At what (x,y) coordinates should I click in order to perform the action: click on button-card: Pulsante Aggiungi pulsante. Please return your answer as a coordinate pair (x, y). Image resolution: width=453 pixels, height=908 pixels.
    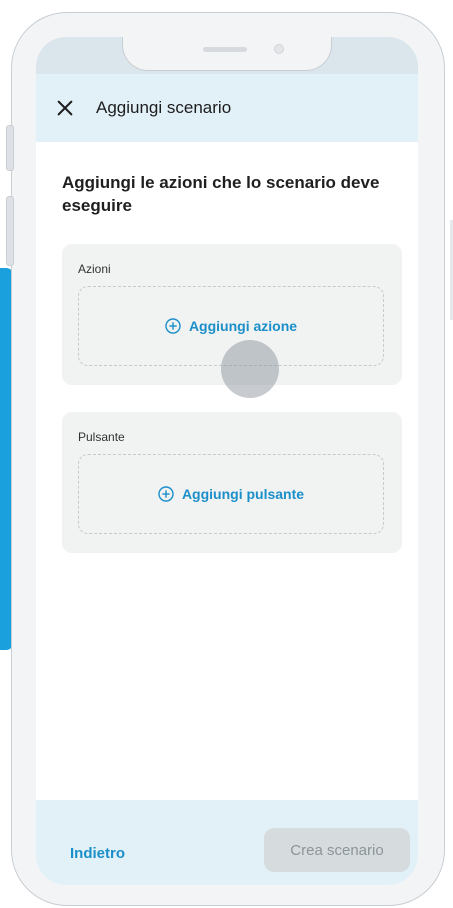
    Looking at the image, I should click on (232, 482).